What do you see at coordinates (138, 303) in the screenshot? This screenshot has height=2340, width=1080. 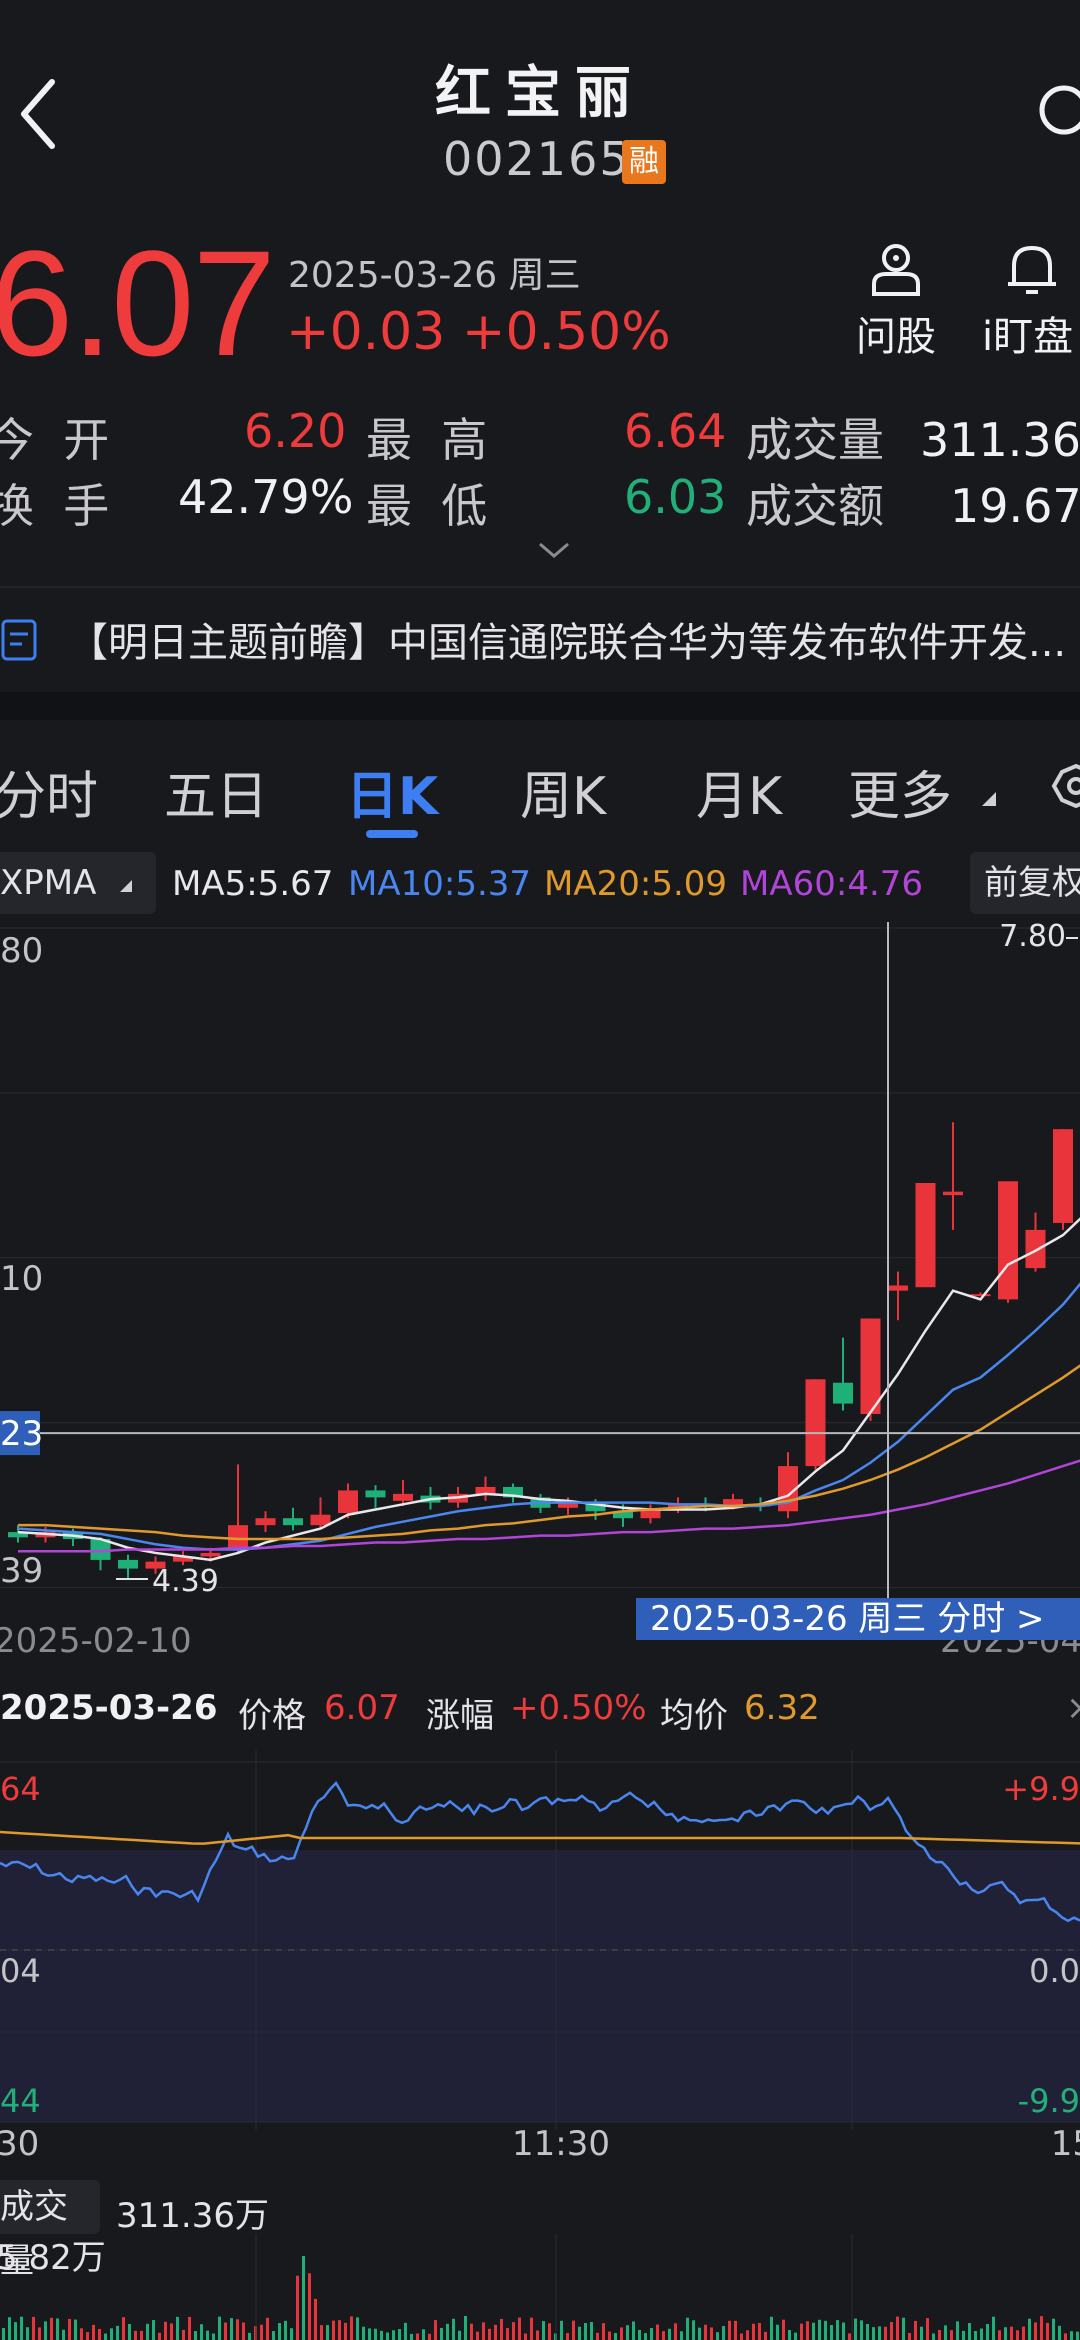 I see `current-price: 6.07` at bounding box center [138, 303].